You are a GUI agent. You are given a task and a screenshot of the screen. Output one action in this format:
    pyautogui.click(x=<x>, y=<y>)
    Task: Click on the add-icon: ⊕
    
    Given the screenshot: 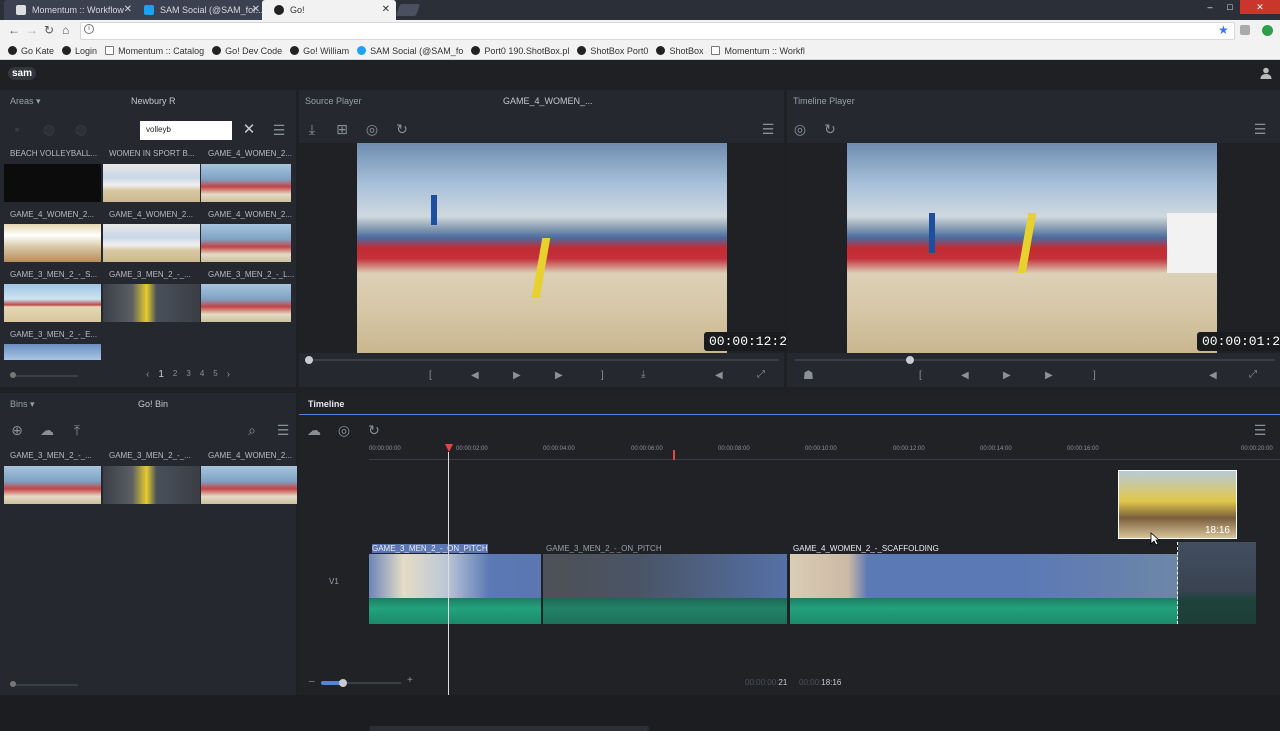 What is the action you would take?
    pyautogui.click(x=17, y=431)
    